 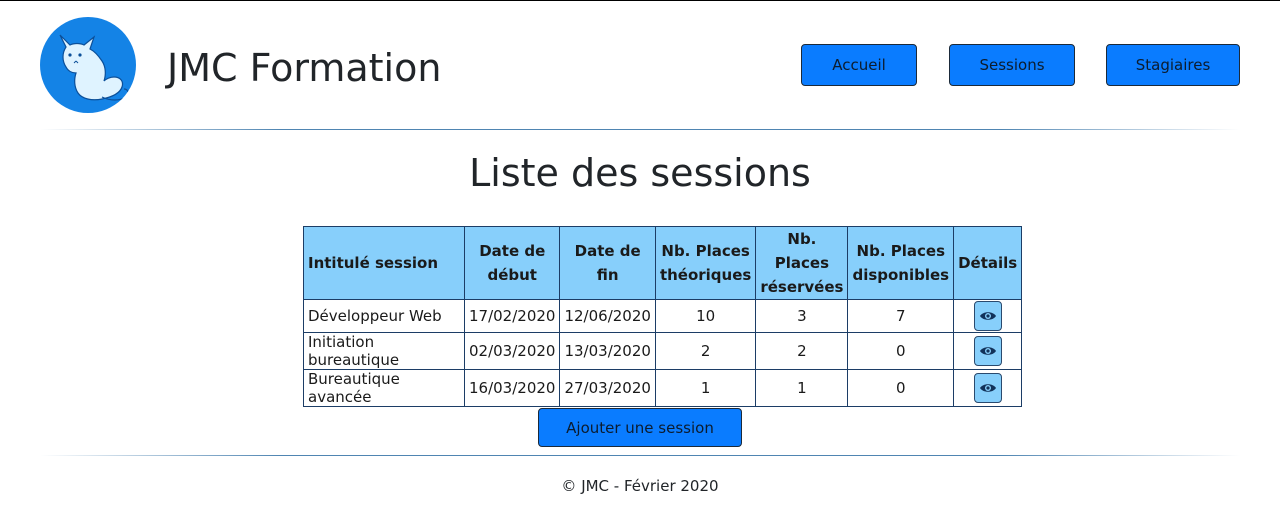 I want to click on cell-places-reservees: 1, so click(x=802, y=388).